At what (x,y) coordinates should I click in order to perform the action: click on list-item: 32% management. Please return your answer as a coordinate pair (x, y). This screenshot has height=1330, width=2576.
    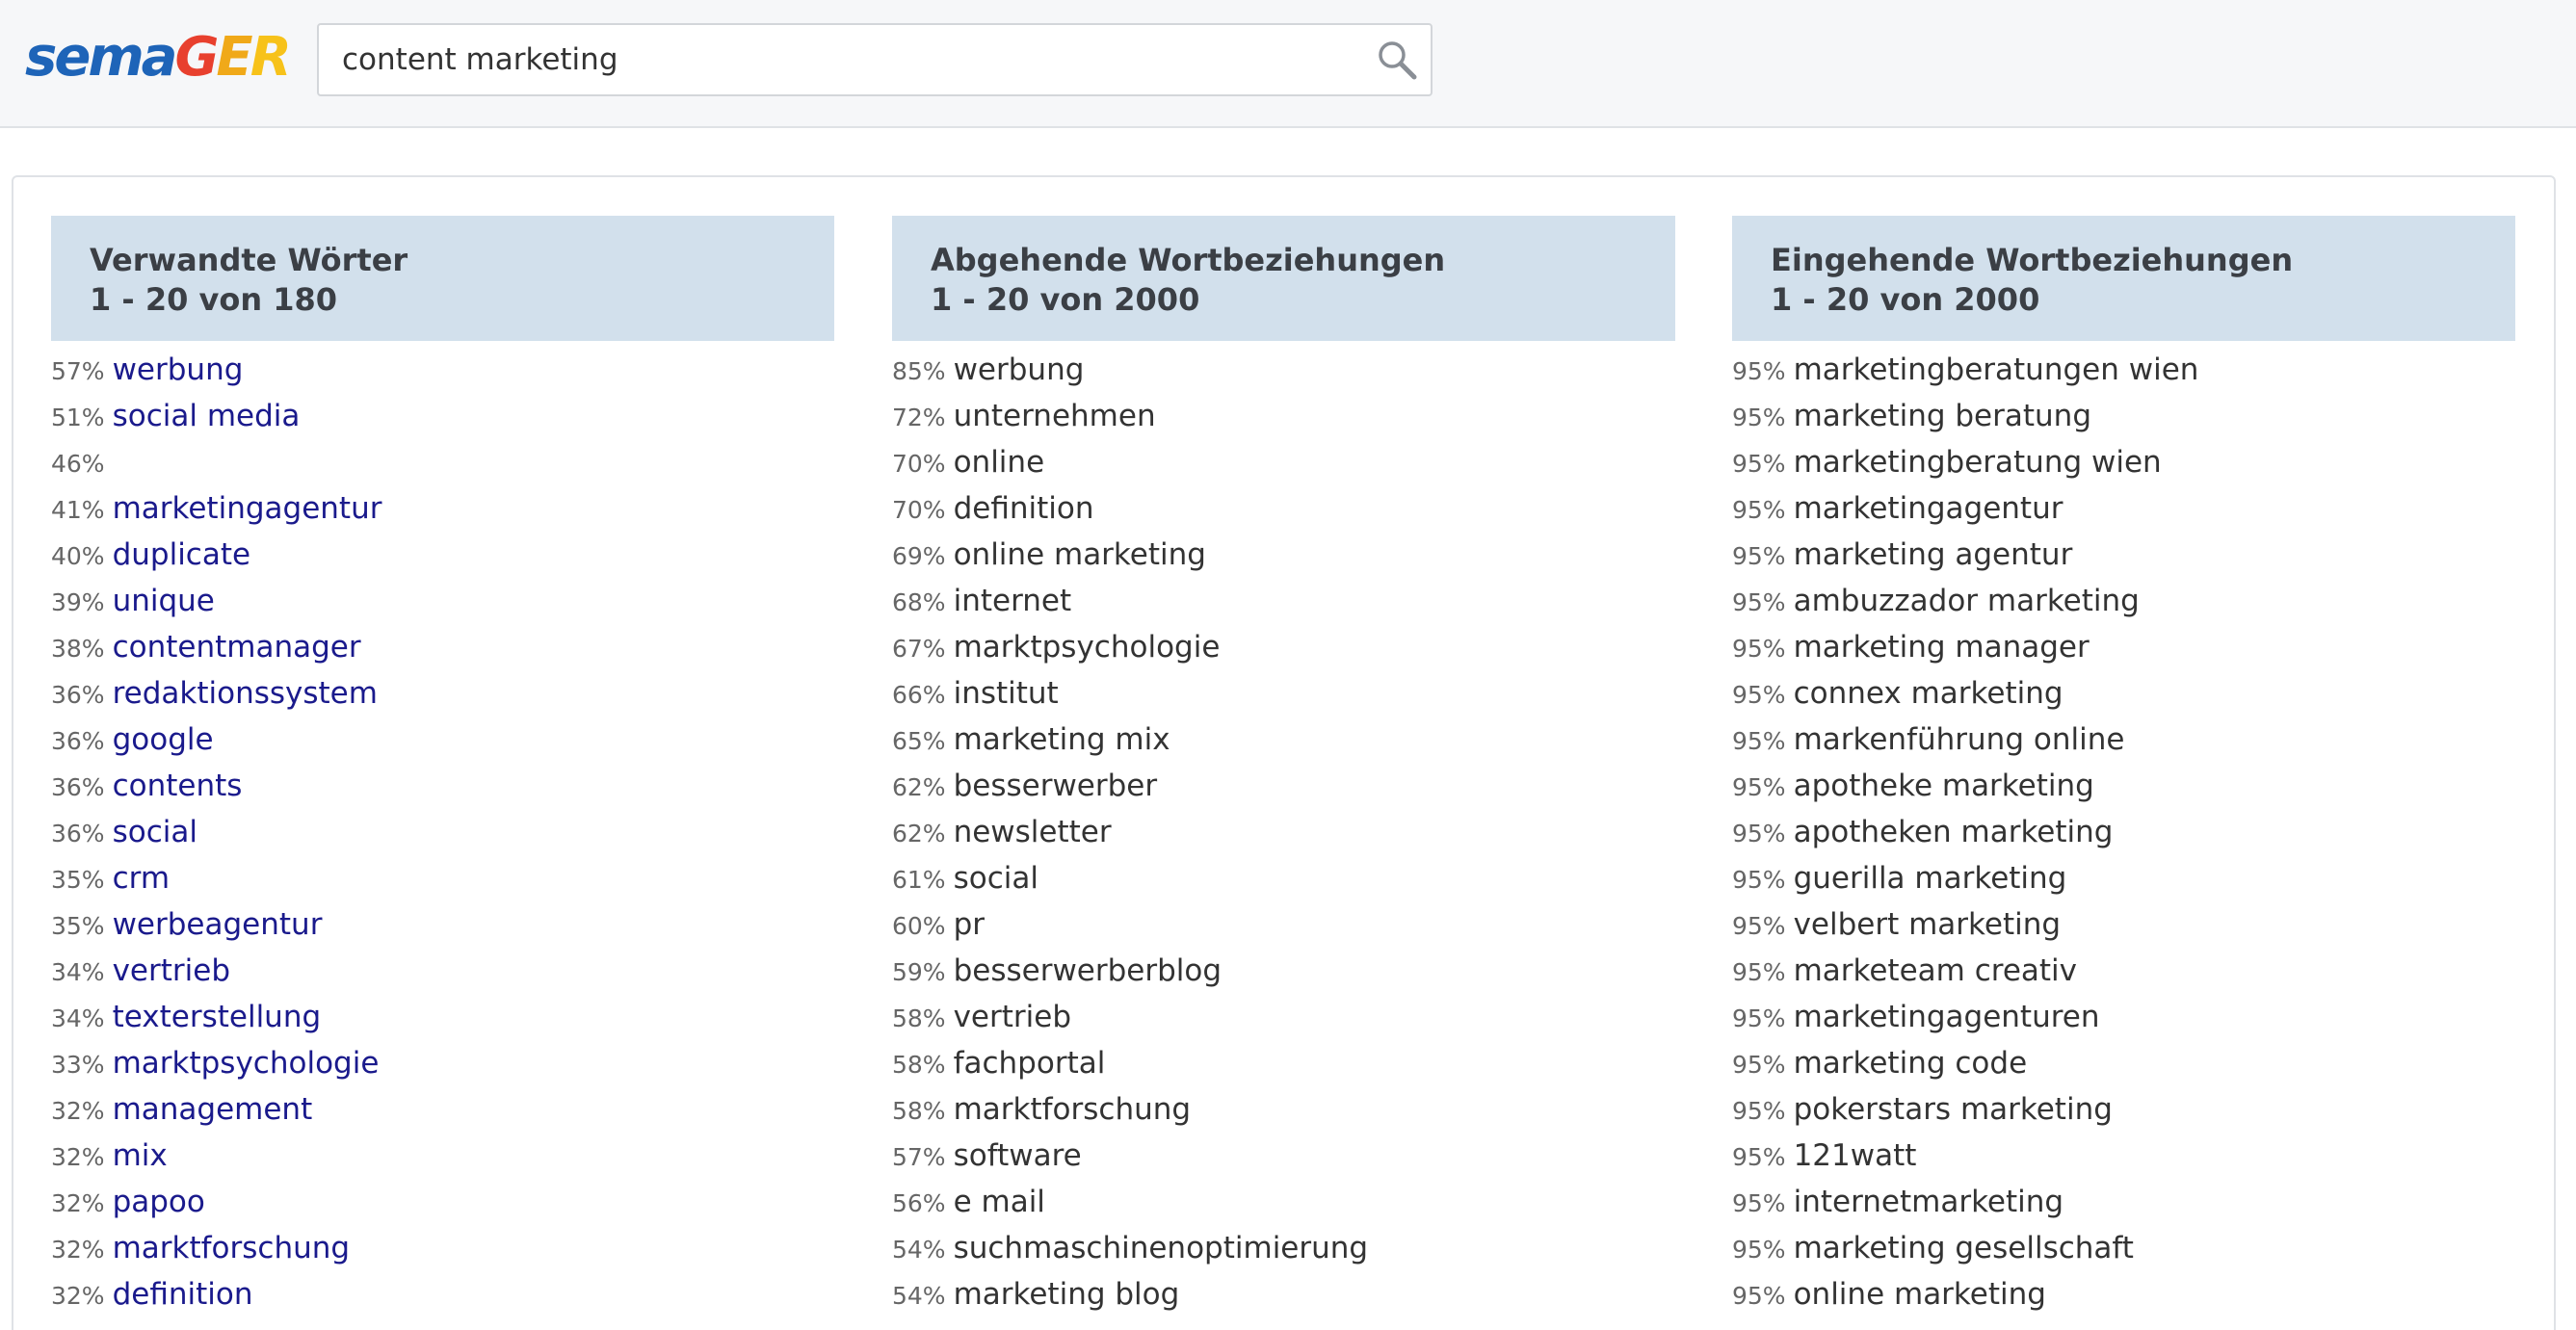
    Looking at the image, I should click on (443, 1111).